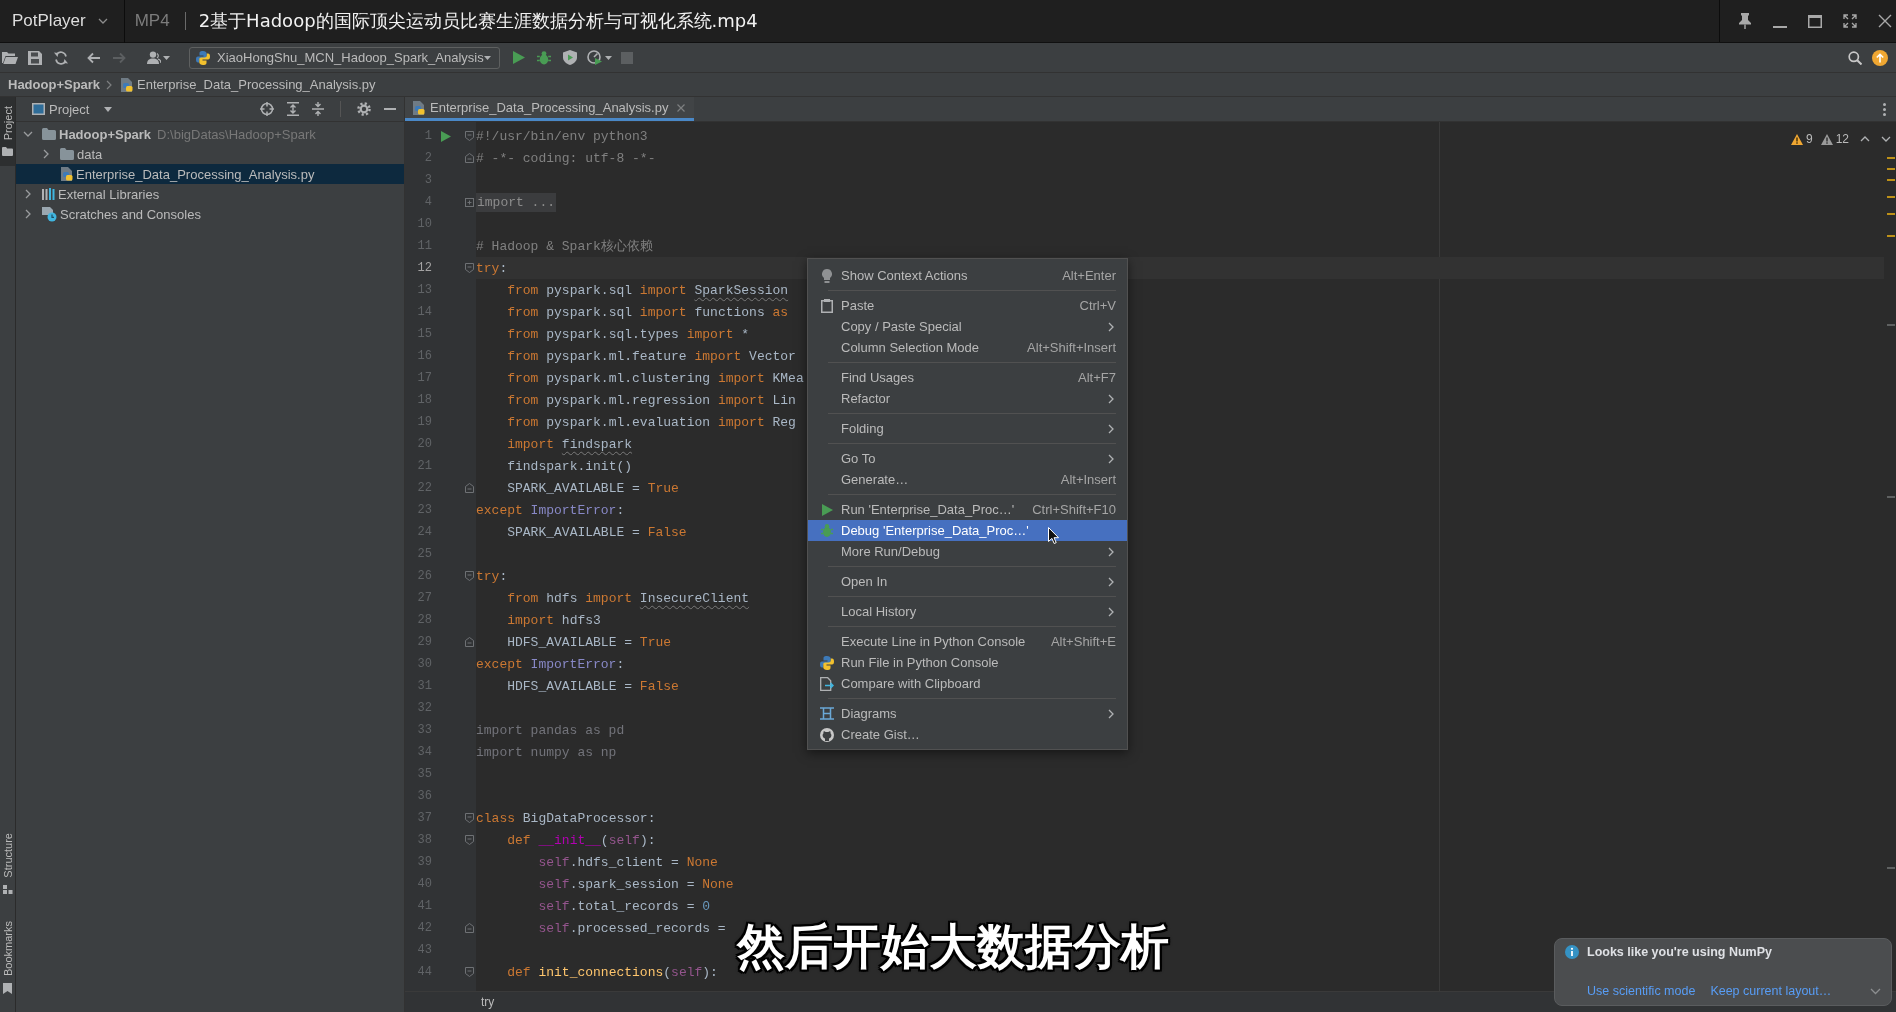  What do you see at coordinates (469, 202) in the screenshot?
I see `expand-marker-icon` at bounding box center [469, 202].